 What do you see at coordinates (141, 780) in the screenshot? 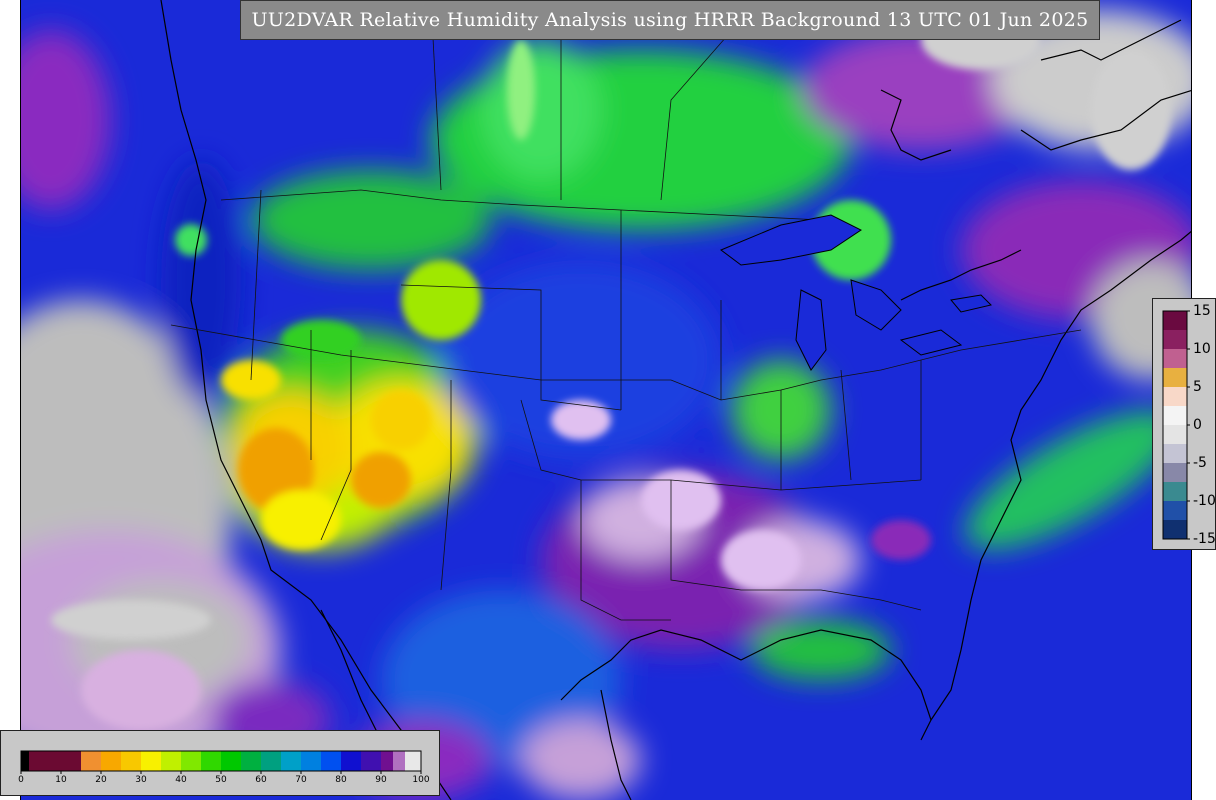
I see `rh-colorbar-tick-label: 30` at bounding box center [141, 780].